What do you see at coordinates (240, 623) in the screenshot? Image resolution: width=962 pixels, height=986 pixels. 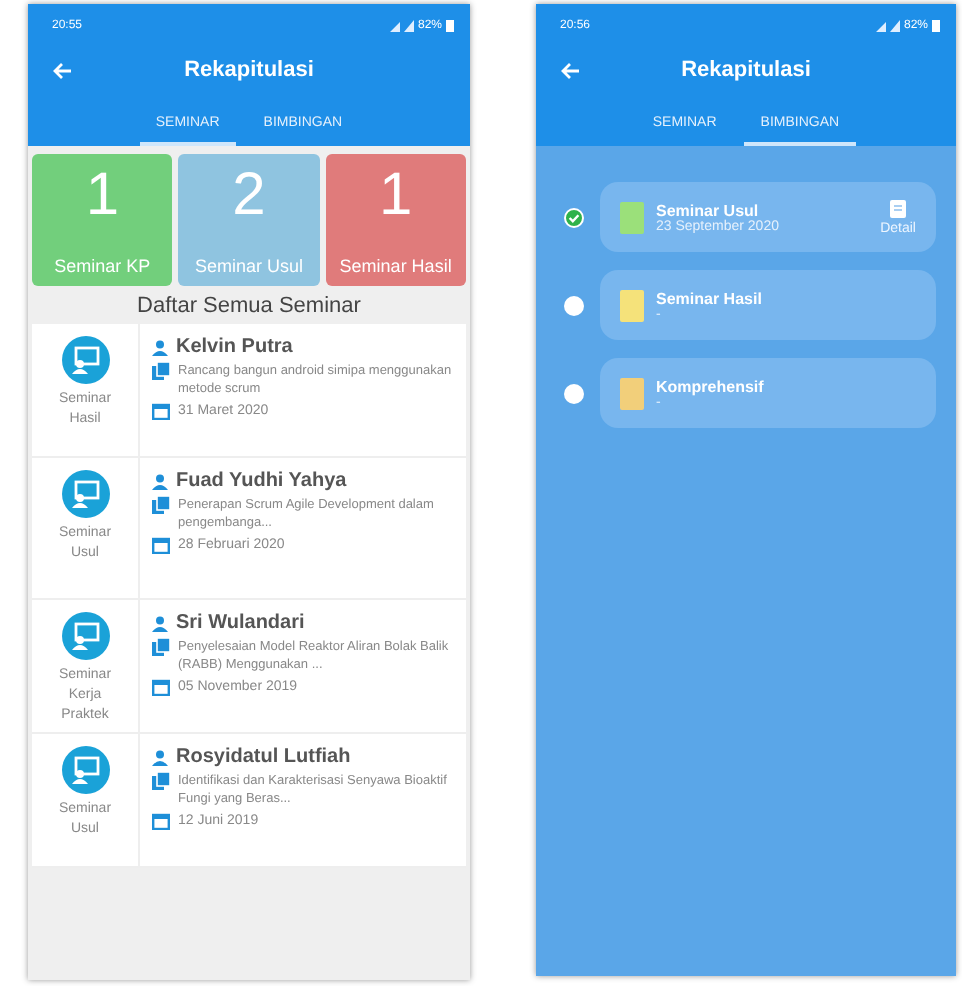 I see `student-name: Sri Wulandari` at bounding box center [240, 623].